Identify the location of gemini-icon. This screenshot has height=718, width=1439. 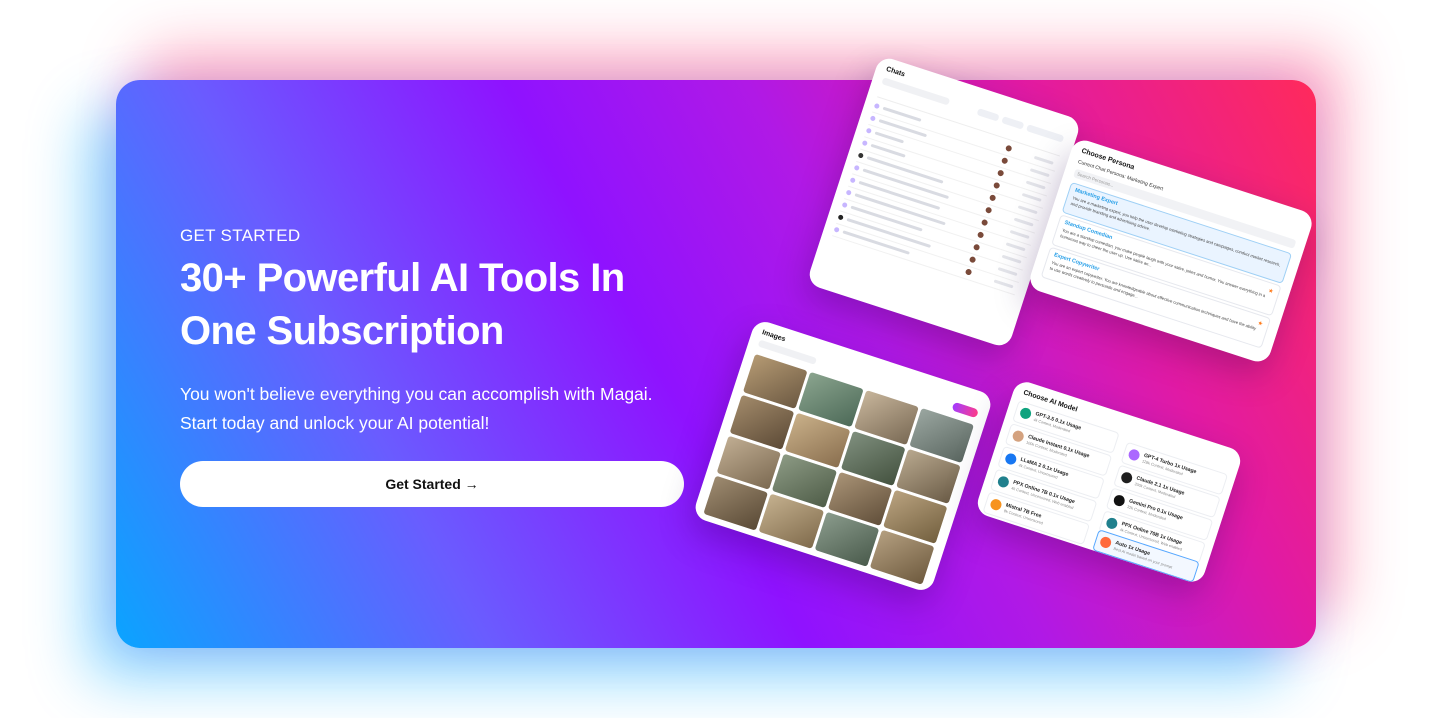
(1119, 500).